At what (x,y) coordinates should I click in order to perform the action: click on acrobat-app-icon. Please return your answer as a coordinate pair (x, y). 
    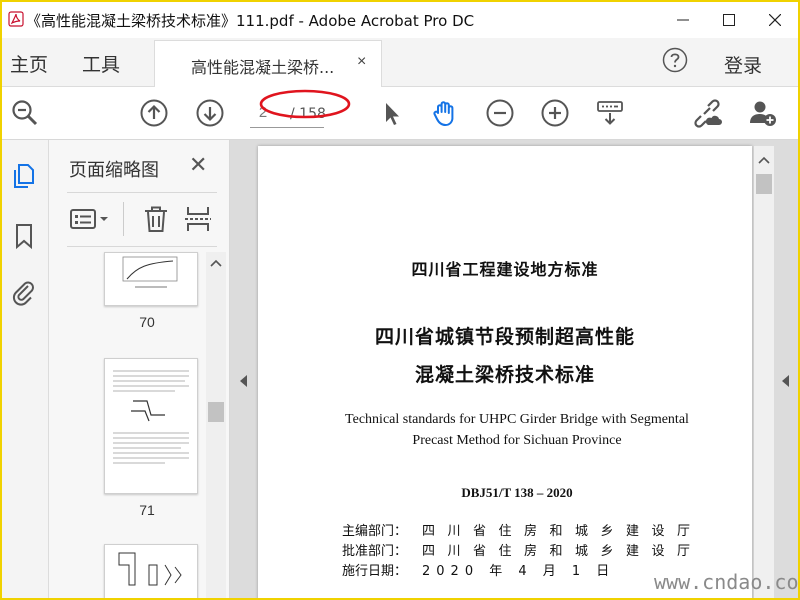
    Looking at the image, I should click on (16, 19).